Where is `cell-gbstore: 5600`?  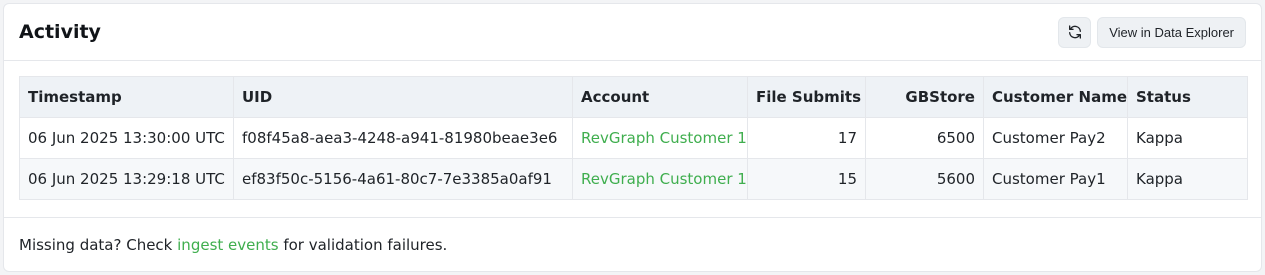
cell-gbstore: 5600 is located at coordinates (924, 179).